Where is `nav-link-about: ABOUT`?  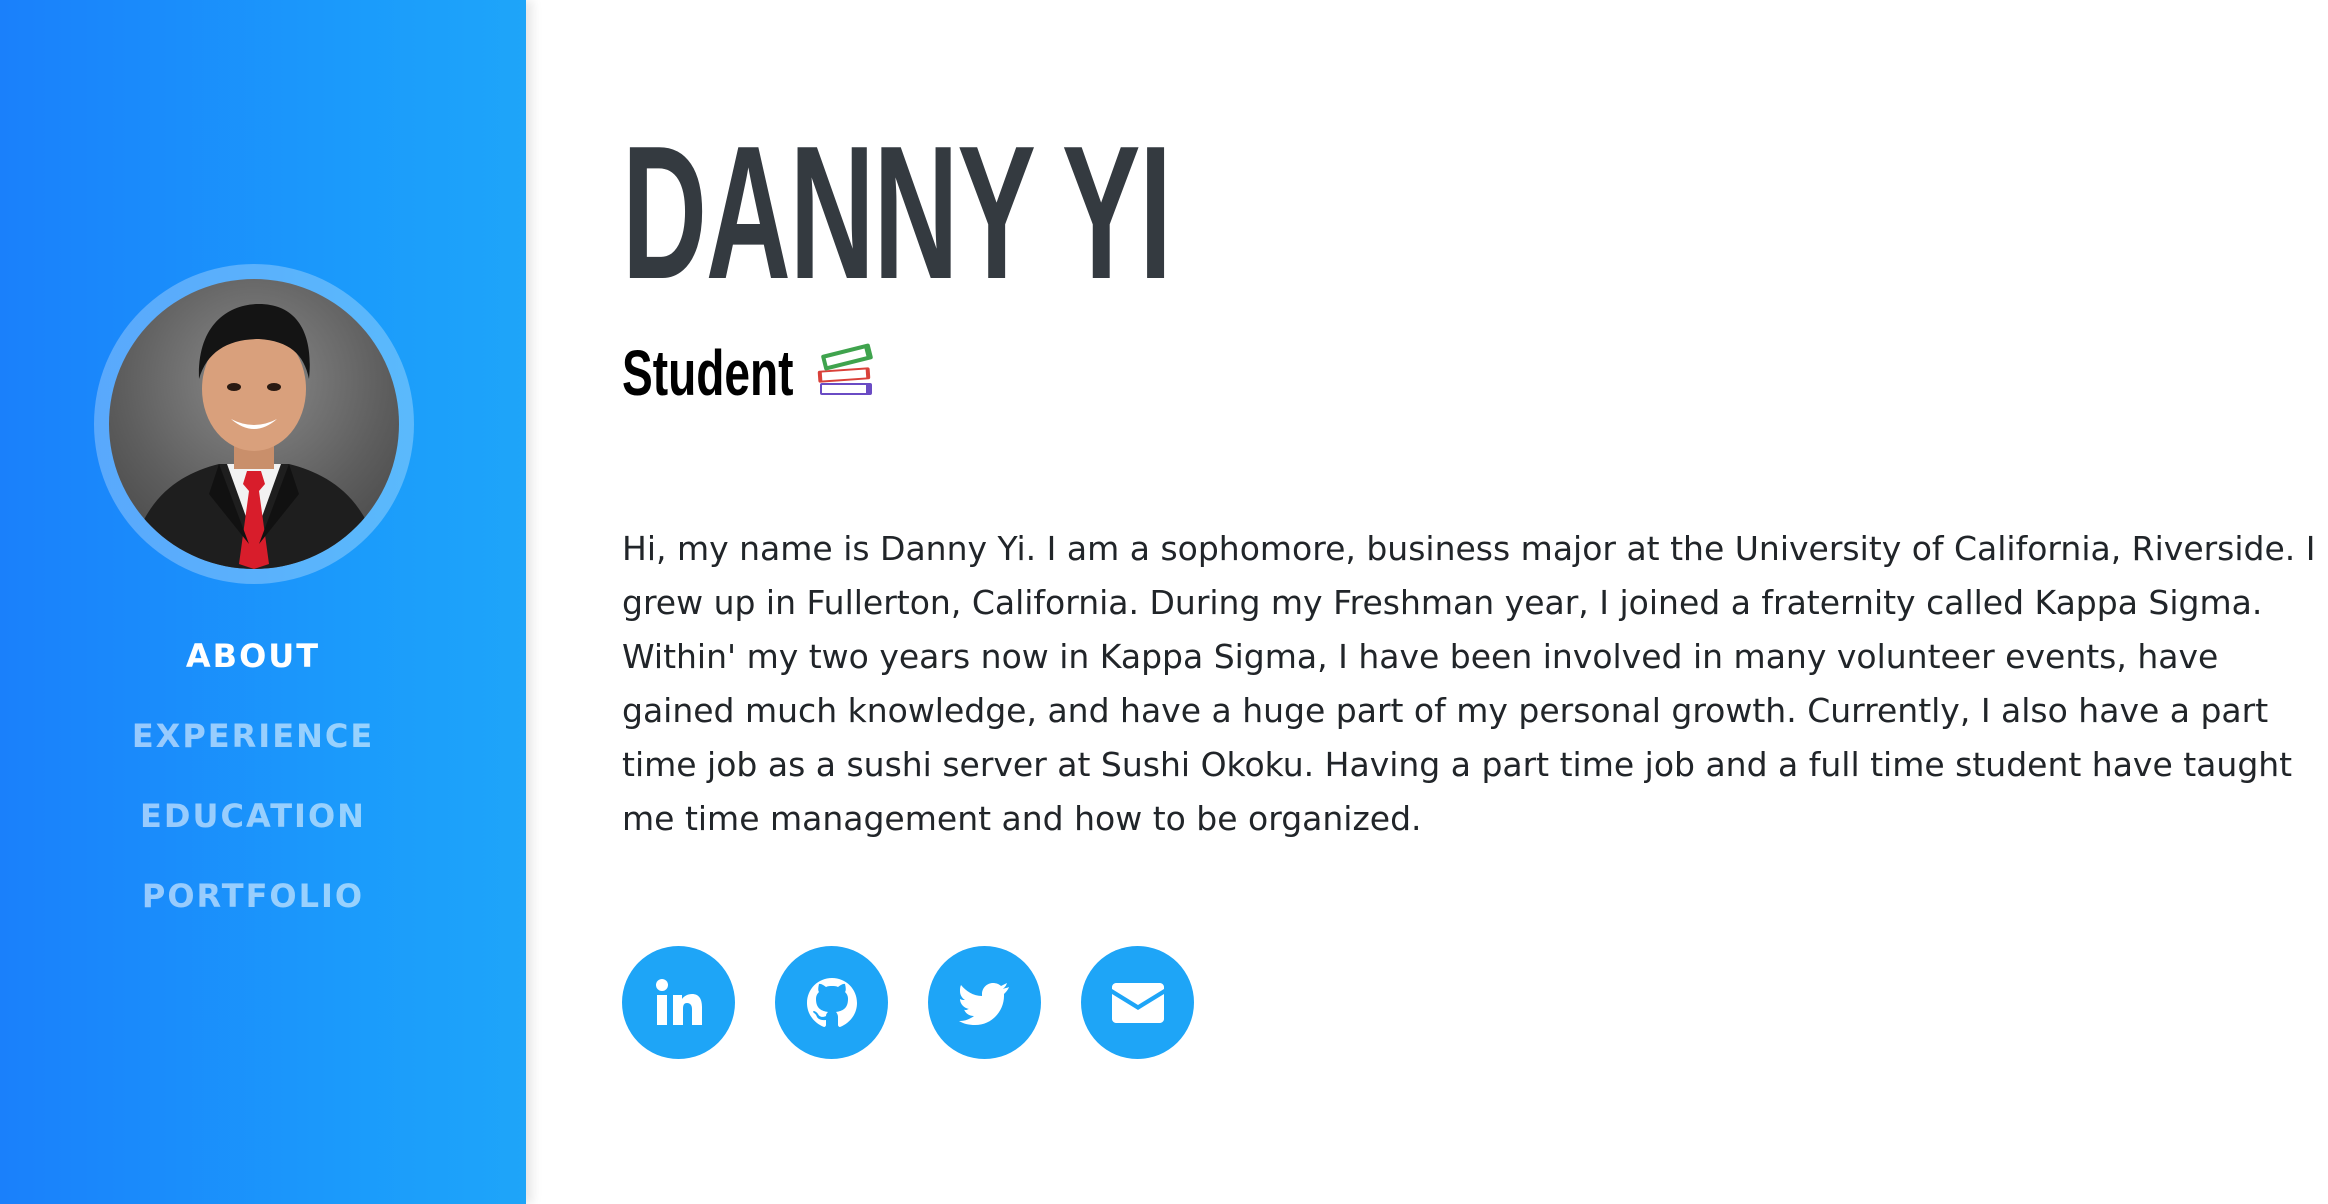
nav-link-about: ABOUT is located at coordinates (253, 656).